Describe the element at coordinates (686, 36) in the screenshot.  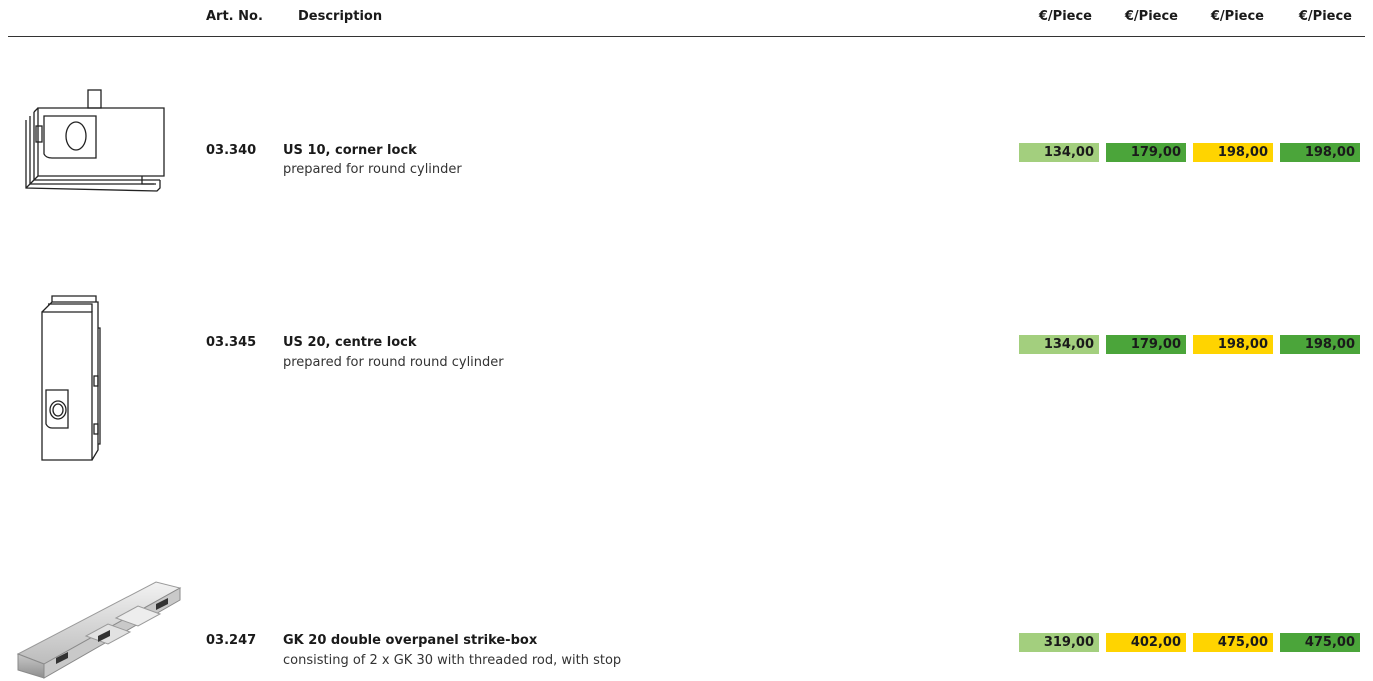
I see `header-divider` at that location.